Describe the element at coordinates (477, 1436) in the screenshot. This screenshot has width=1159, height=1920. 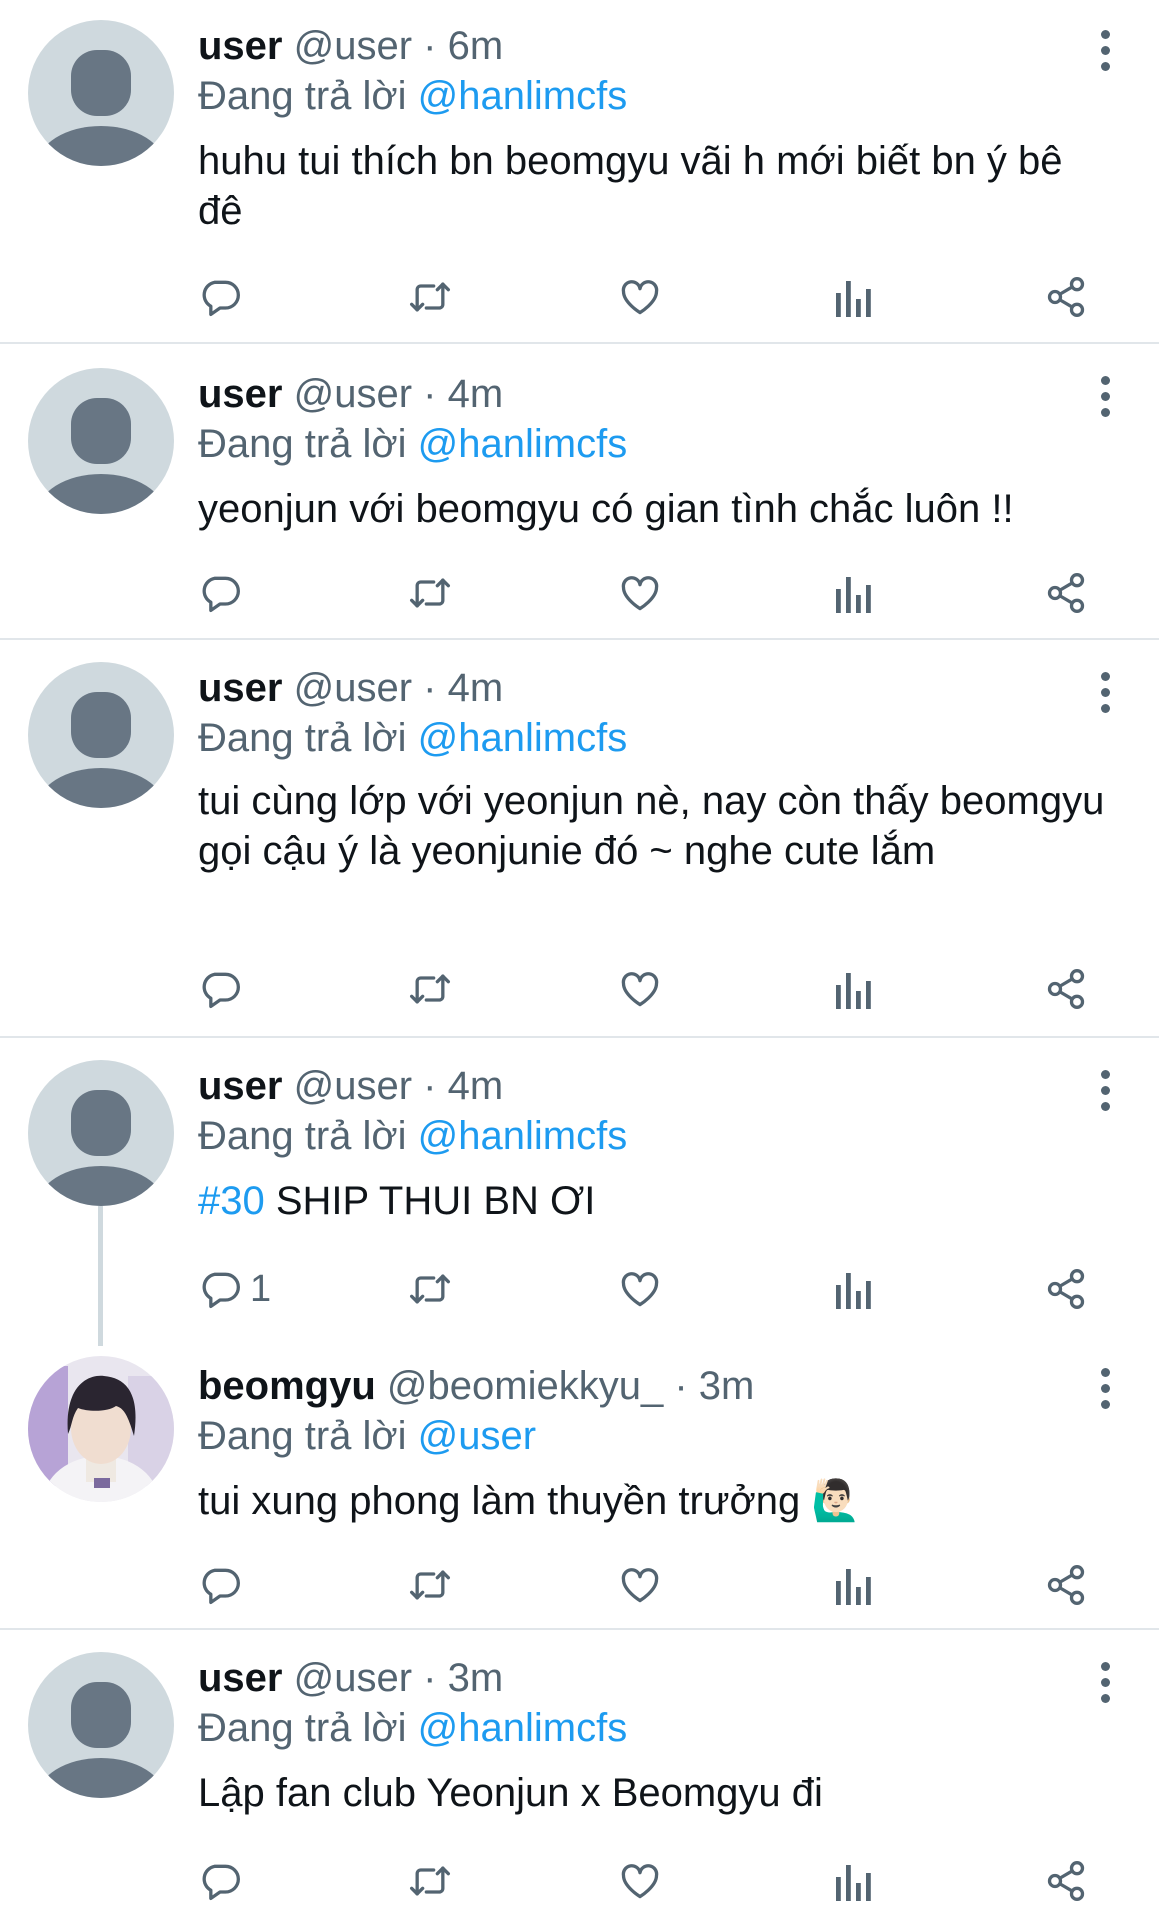
I see `mention-link: @user` at that location.